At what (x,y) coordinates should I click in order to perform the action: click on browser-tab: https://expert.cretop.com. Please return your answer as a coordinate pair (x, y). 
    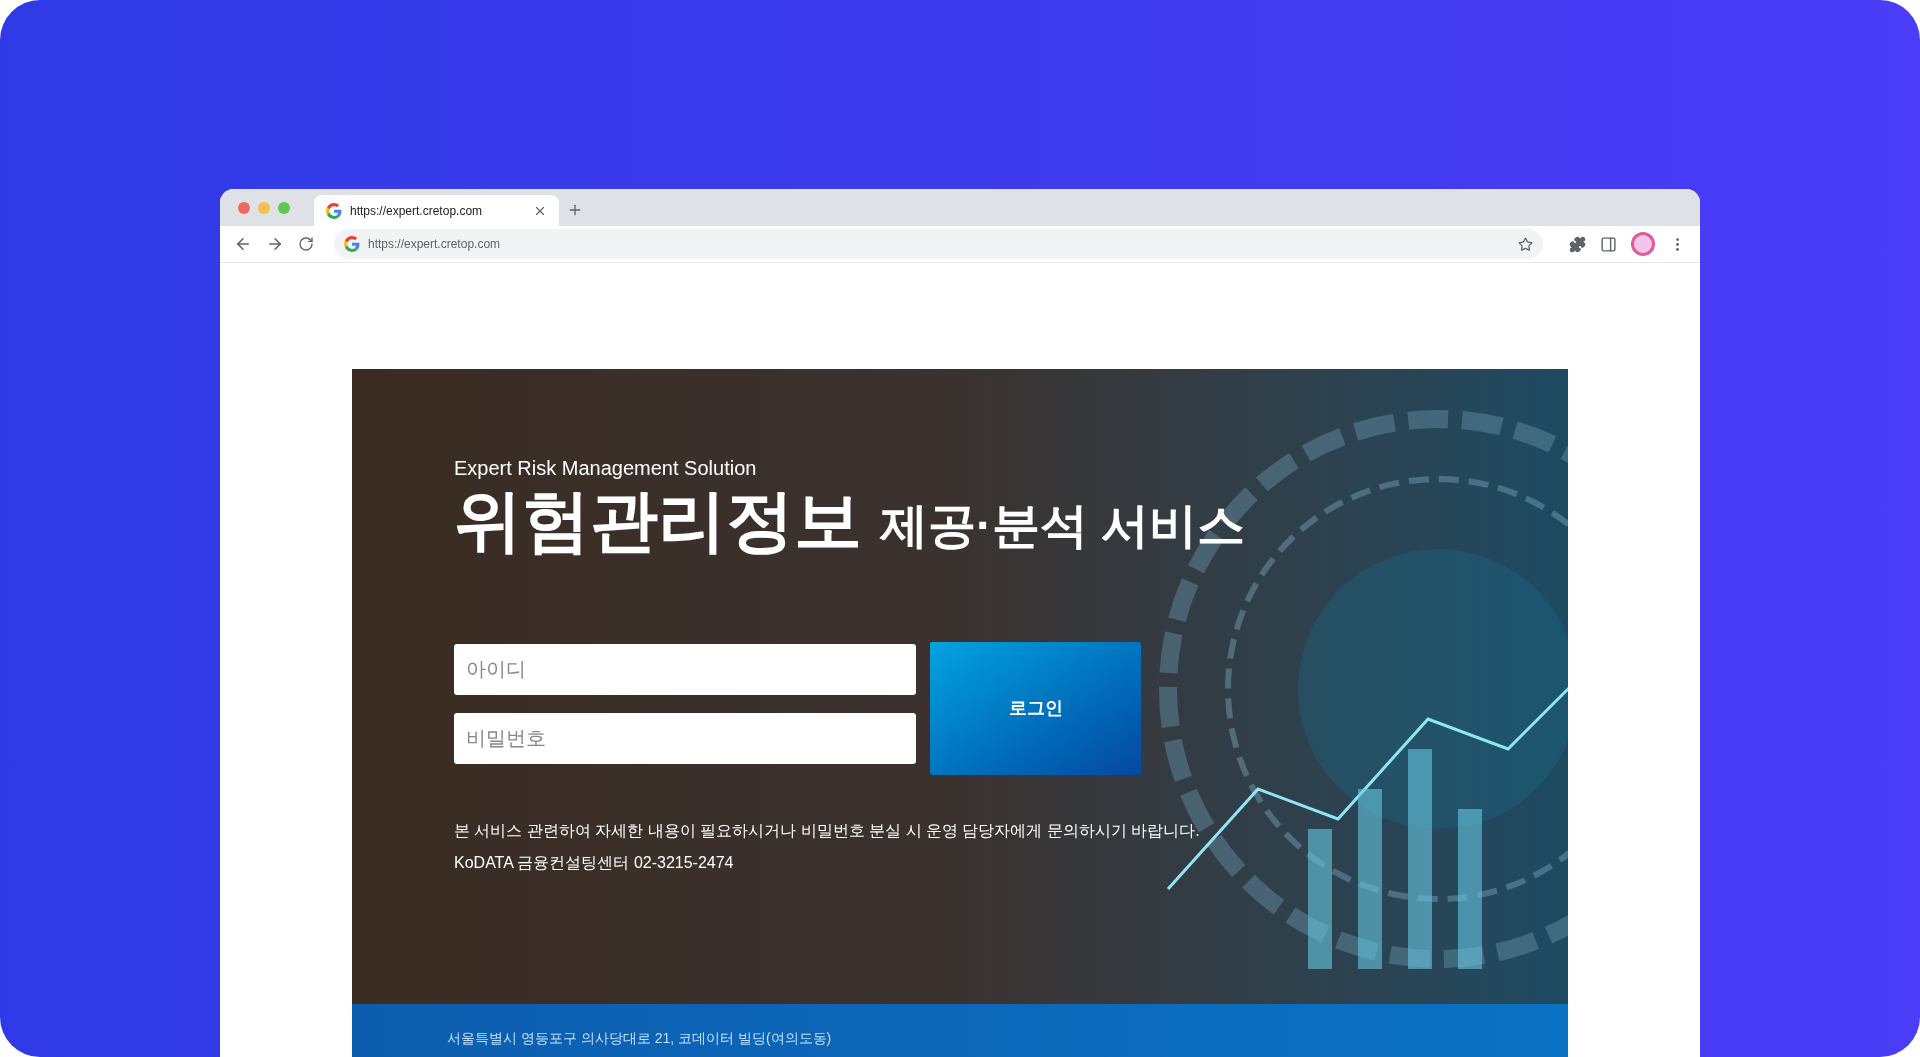
    Looking at the image, I should click on (436, 210).